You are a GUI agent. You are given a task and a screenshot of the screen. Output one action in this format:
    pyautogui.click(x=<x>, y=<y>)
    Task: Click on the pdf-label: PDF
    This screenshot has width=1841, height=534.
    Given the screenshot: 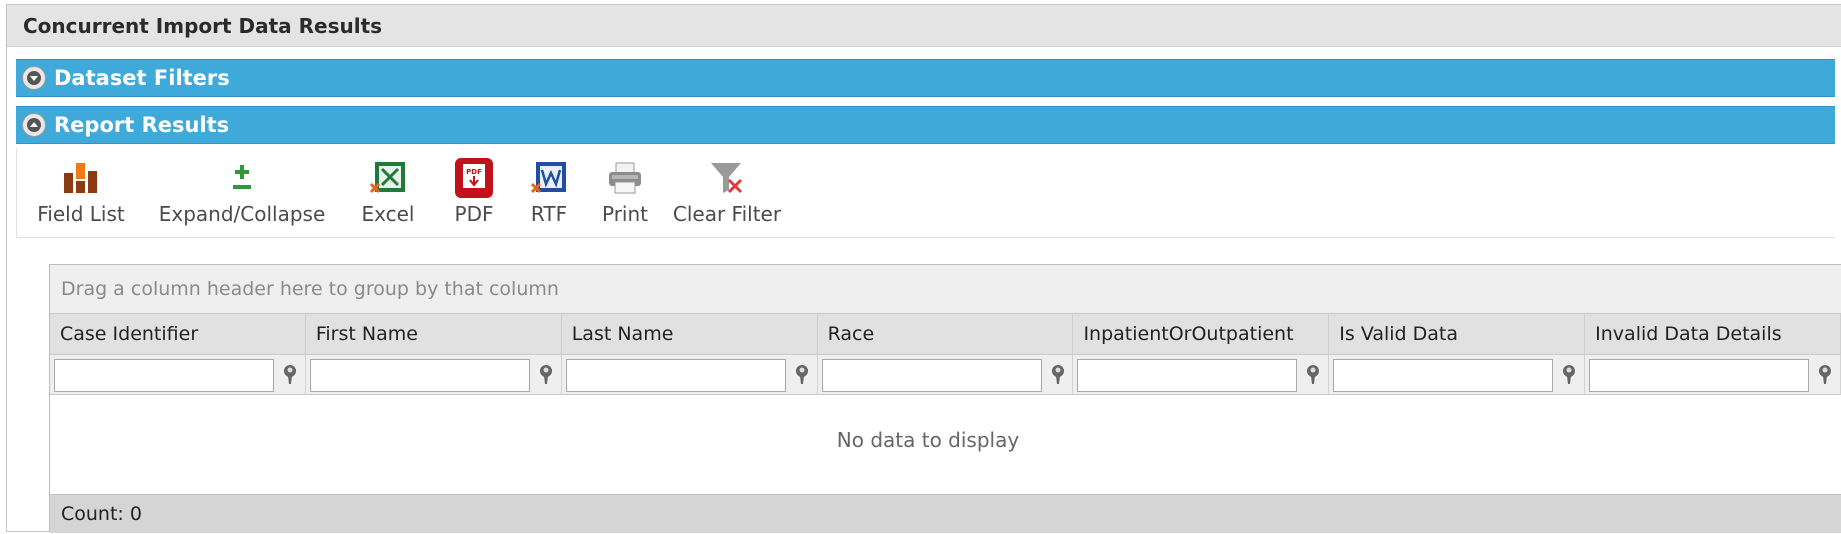 What is the action you would take?
    pyautogui.click(x=474, y=214)
    